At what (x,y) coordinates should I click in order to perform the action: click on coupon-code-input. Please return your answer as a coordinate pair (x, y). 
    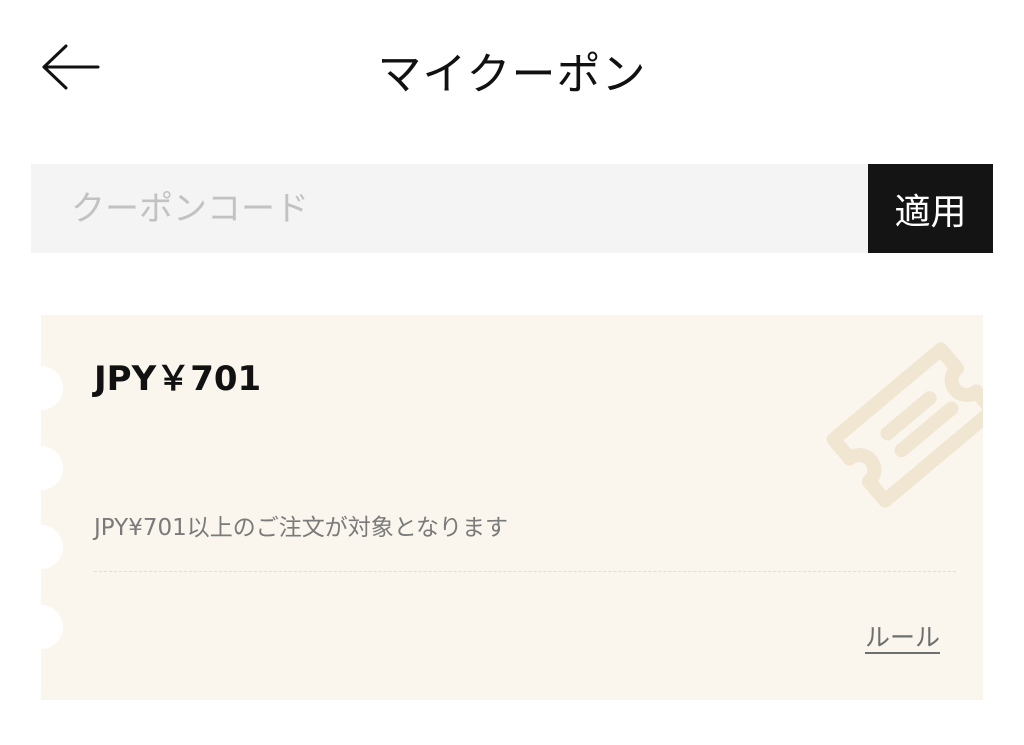
    Looking at the image, I should click on (449, 208).